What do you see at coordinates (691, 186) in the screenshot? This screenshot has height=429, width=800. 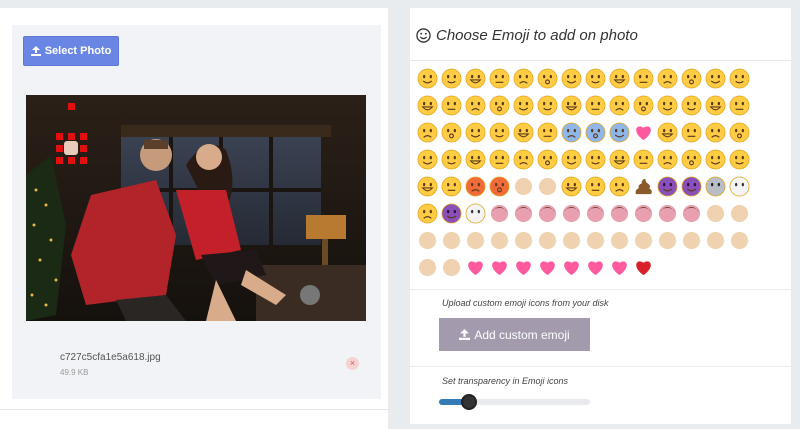 I see `emoji-smiling-imp-icon` at bounding box center [691, 186].